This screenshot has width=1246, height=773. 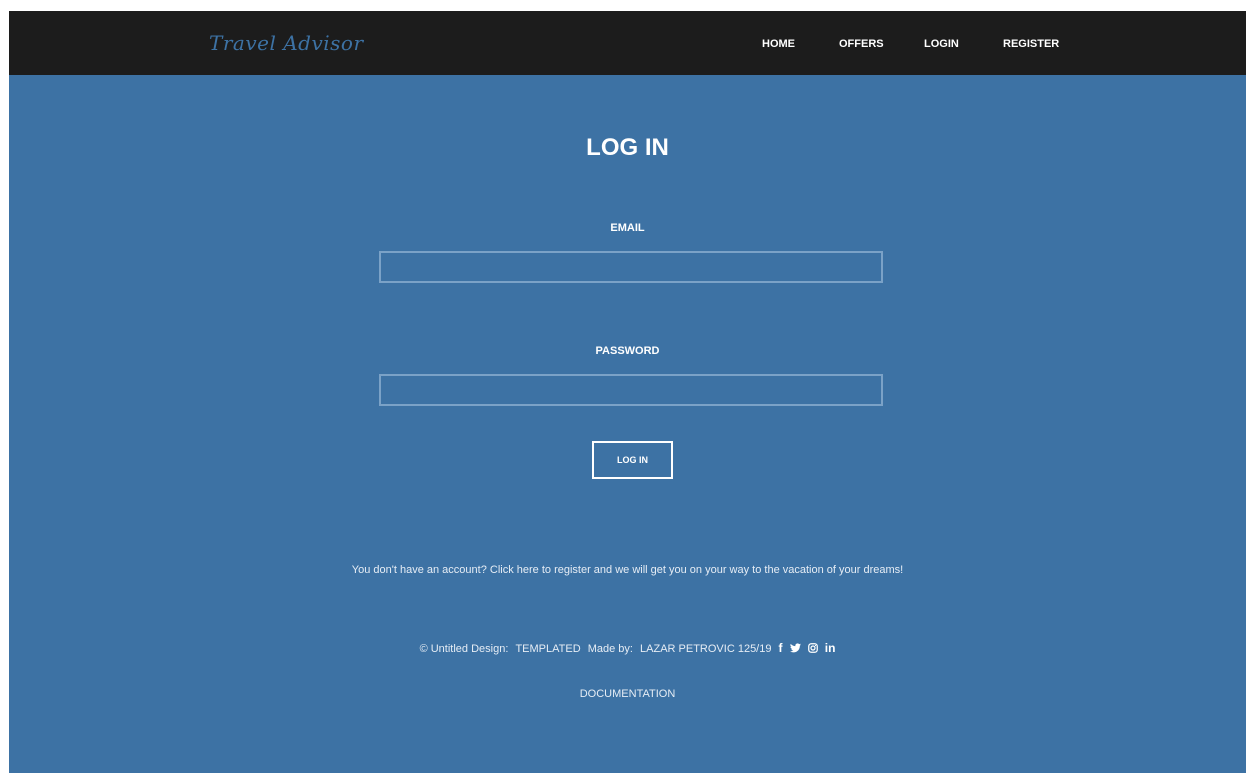 What do you see at coordinates (627, 147) in the screenshot?
I see `page-title: LOG IN` at bounding box center [627, 147].